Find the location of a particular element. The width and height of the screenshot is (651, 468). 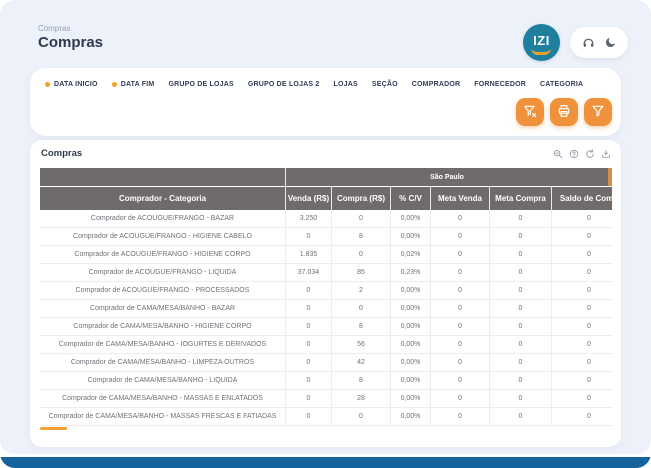

filter-chip: SEÇÃO is located at coordinates (385, 84).